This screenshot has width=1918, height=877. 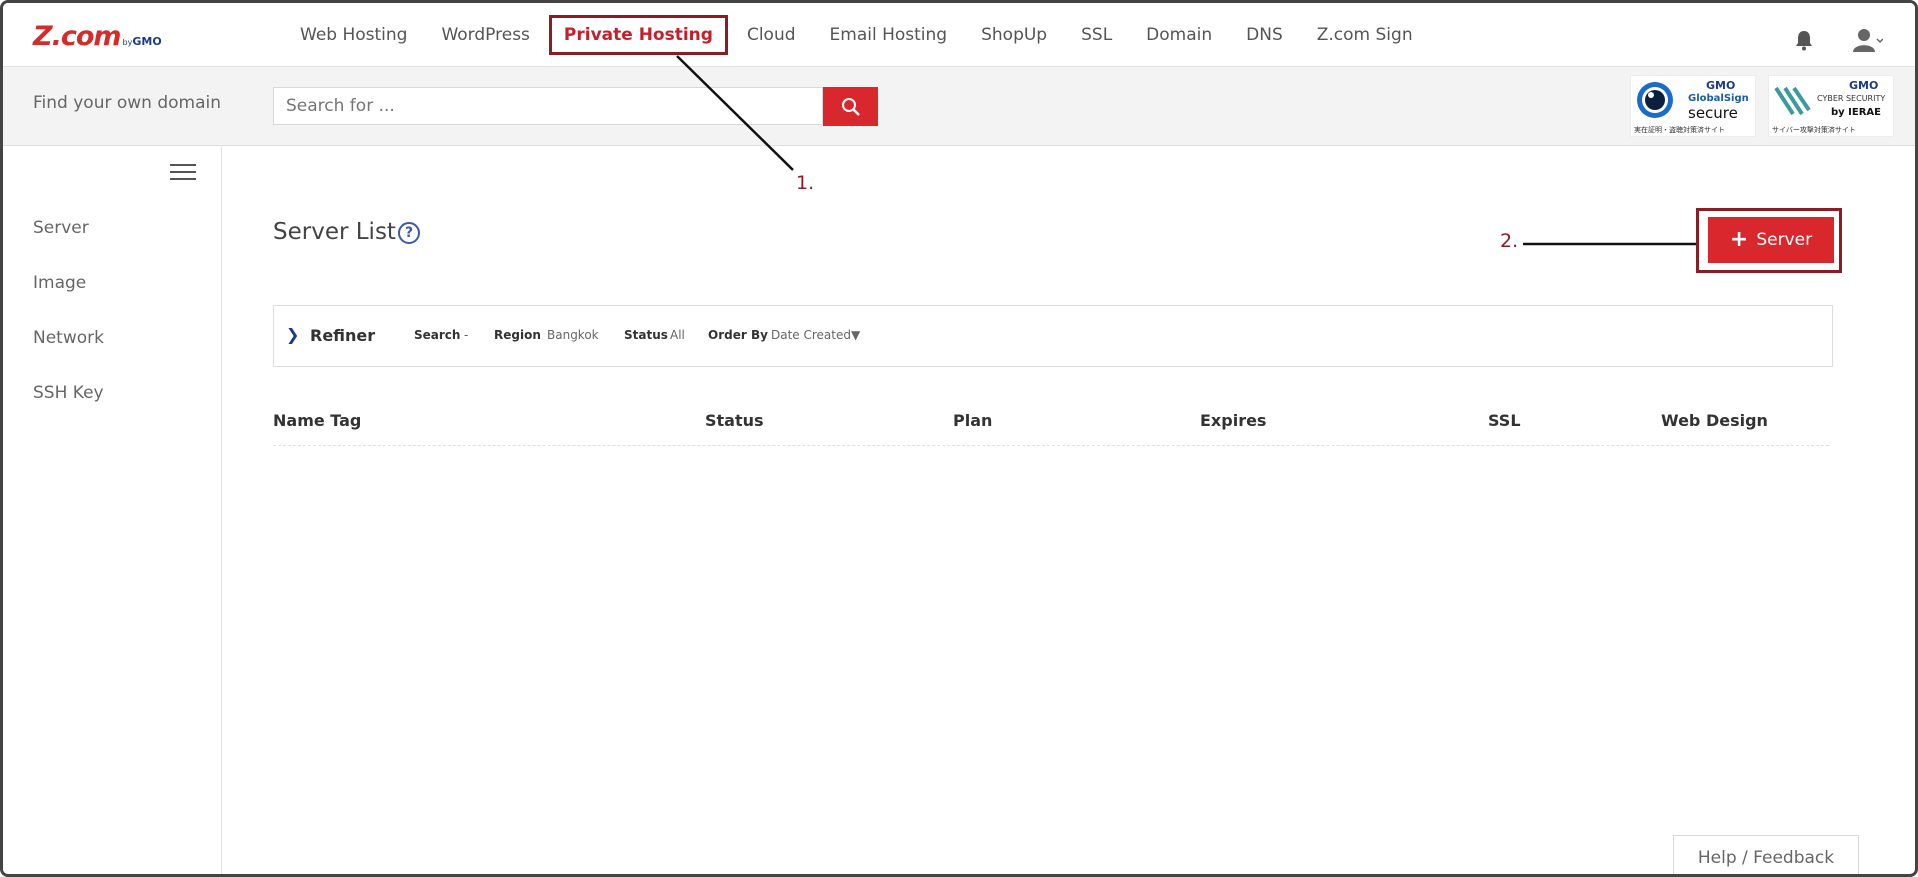 What do you see at coordinates (734, 420) in the screenshot?
I see `column-status: Status` at bounding box center [734, 420].